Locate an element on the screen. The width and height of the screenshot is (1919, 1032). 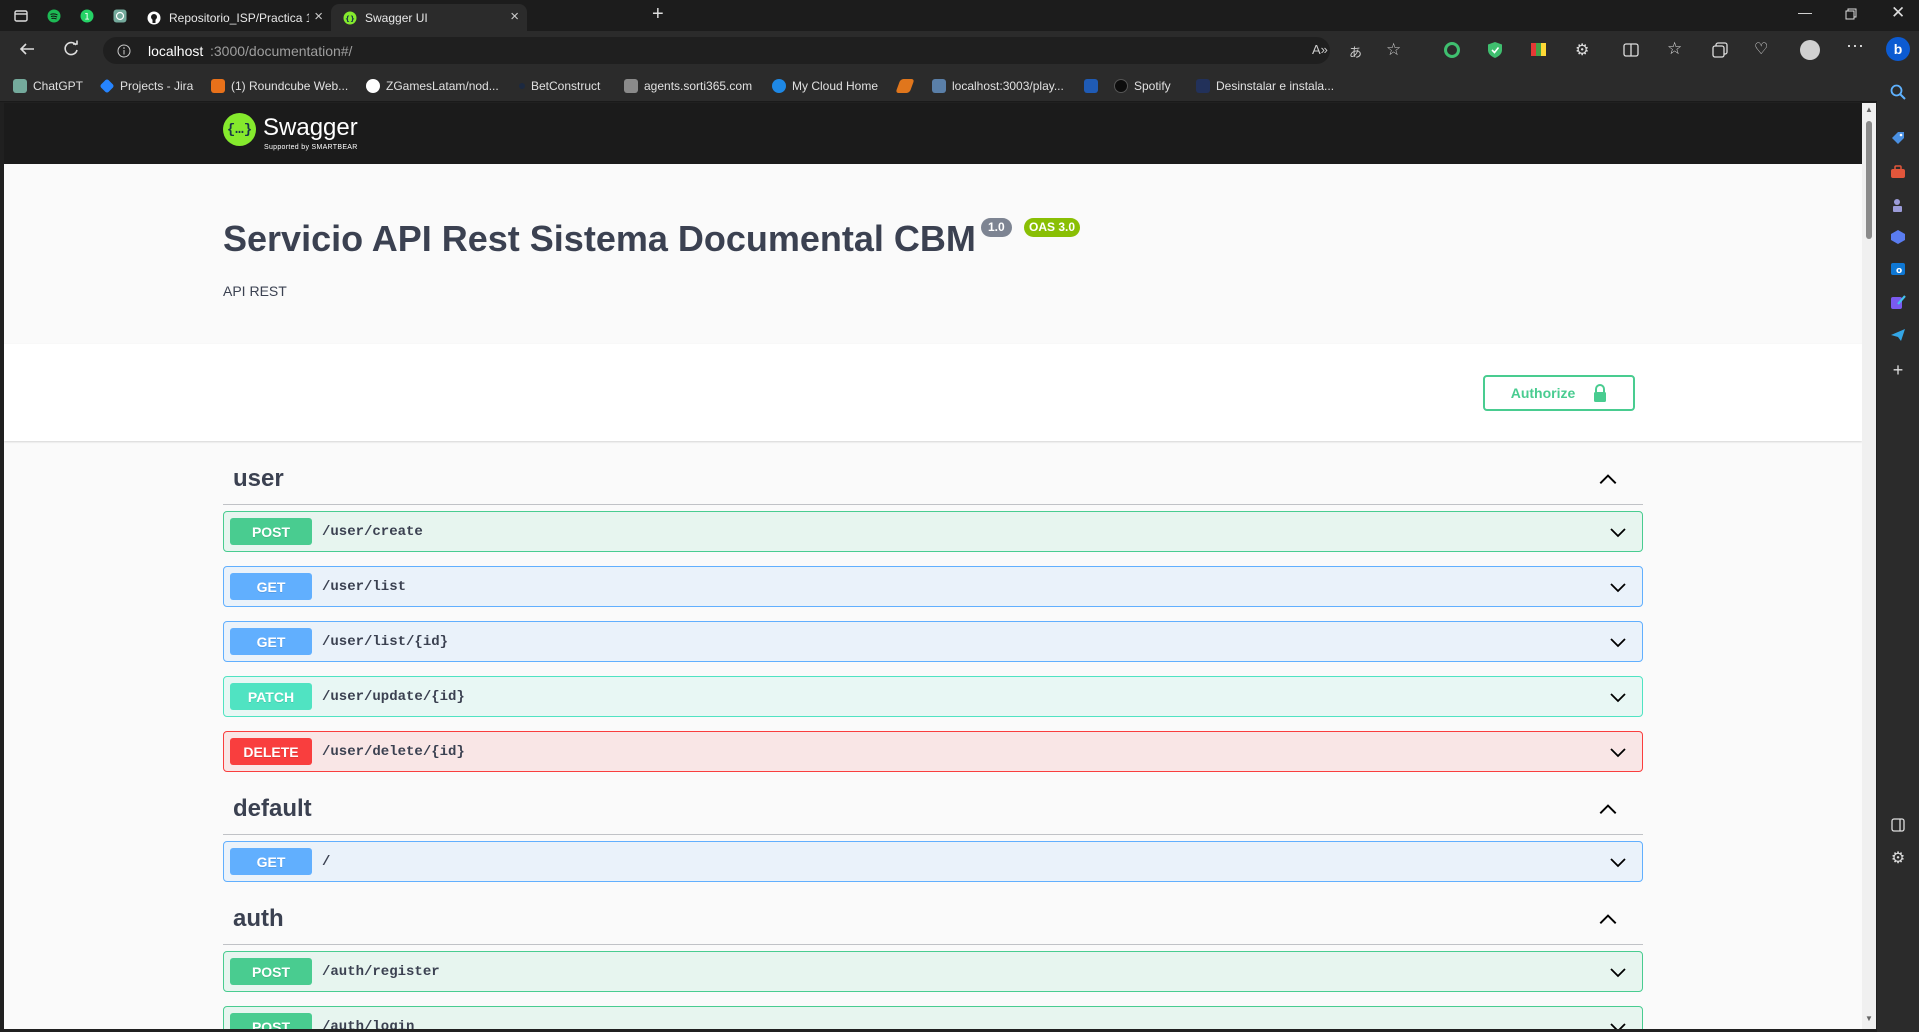
operation-delete-user: DELETE /user/delete/{id} is located at coordinates (933, 751).